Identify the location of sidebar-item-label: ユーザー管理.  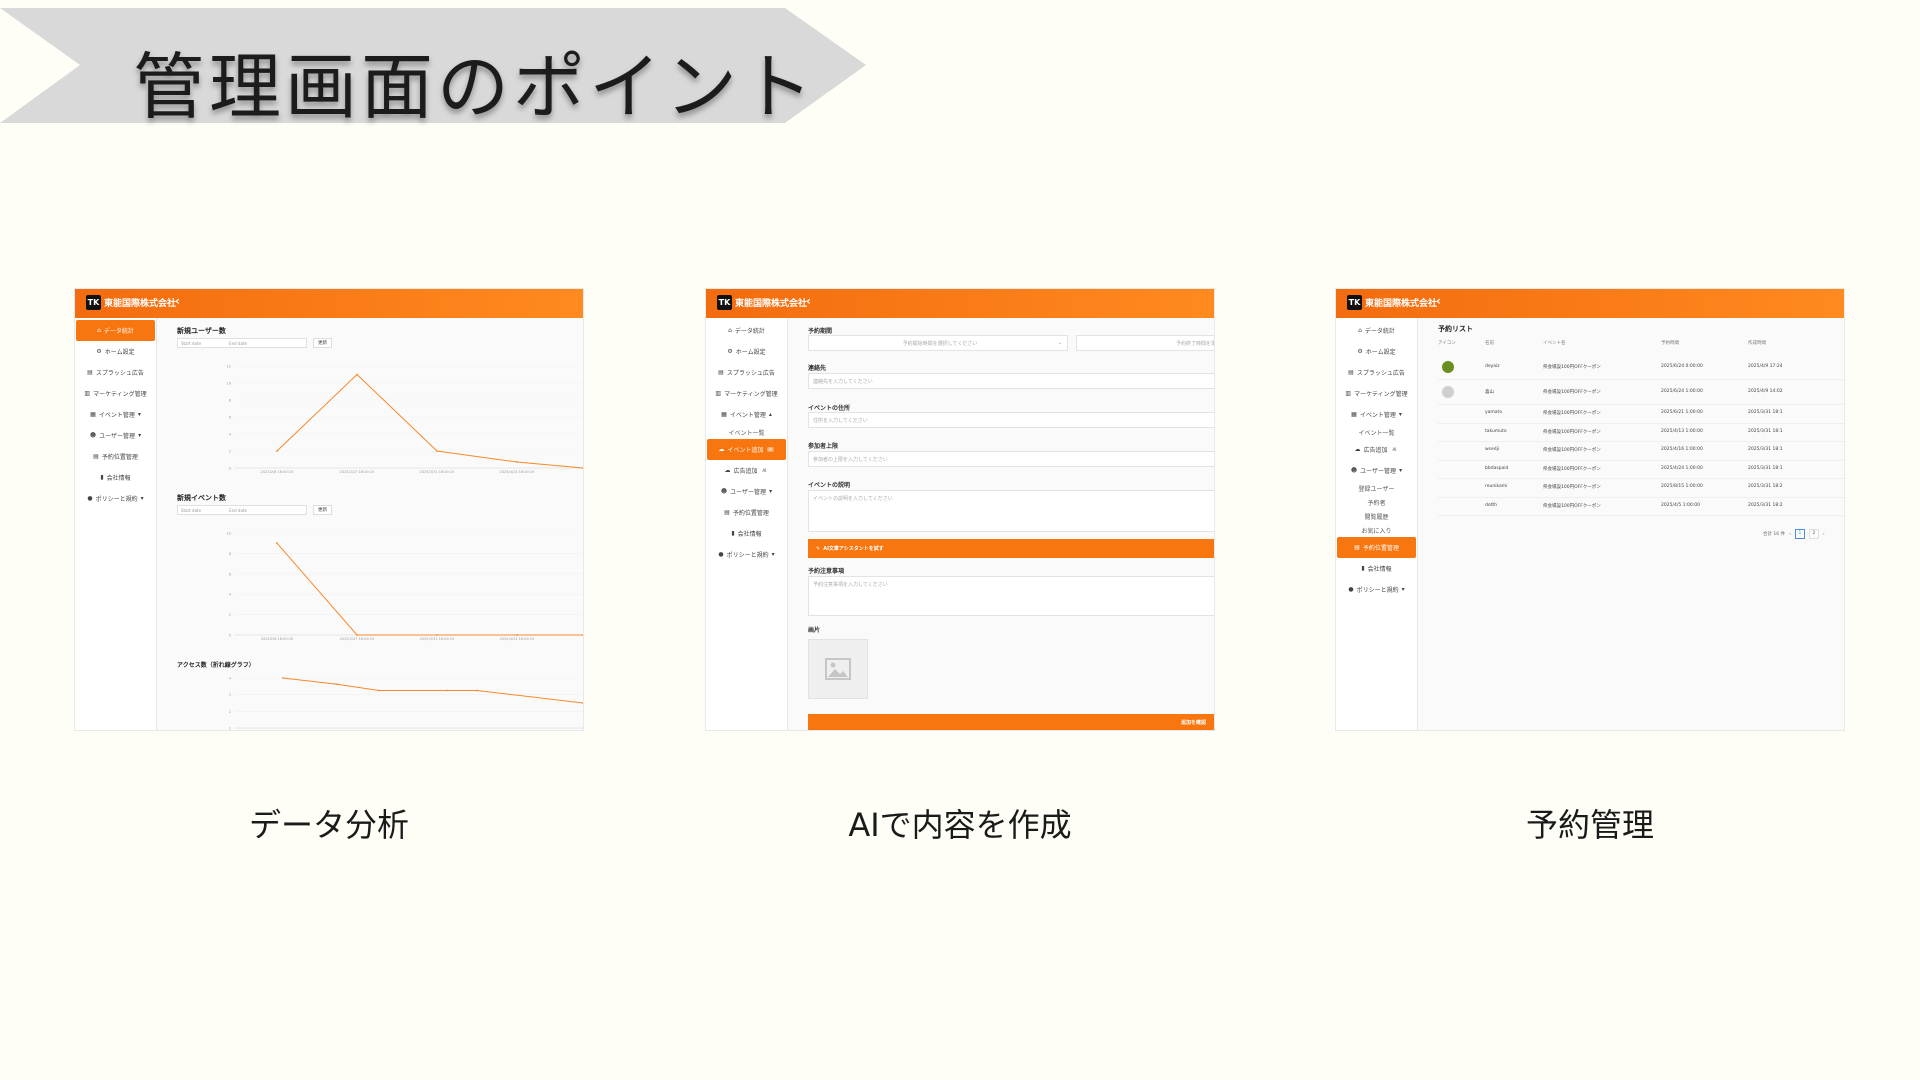
(1378, 471).